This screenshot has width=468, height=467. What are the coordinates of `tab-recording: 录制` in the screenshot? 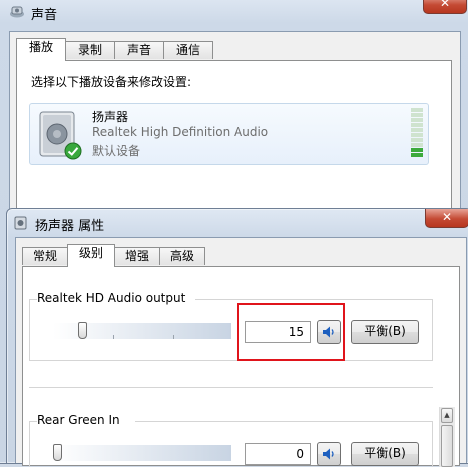 It's located at (90, 50).